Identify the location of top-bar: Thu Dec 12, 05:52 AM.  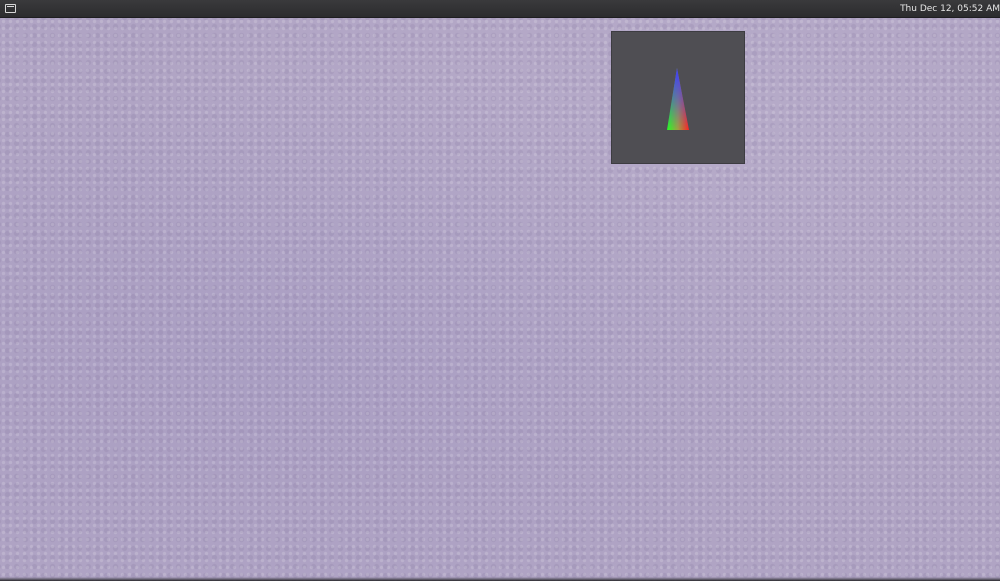
(500, 9).